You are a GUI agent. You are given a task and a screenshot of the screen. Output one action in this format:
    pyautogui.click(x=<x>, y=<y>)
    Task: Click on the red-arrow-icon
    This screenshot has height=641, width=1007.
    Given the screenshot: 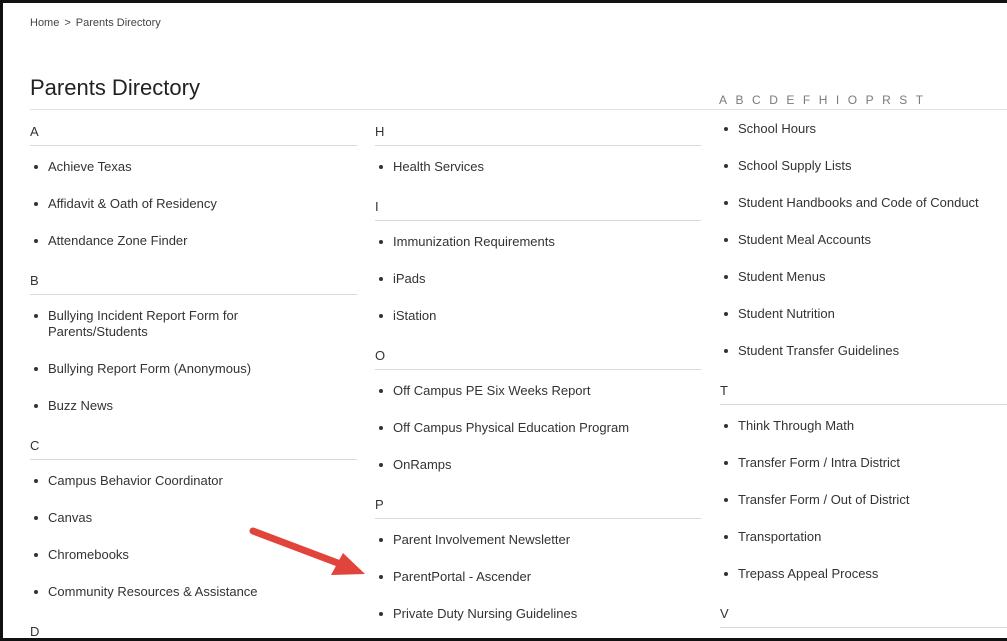 What is the action you would take?
    pyautogui.click(x=307, y=551)
    